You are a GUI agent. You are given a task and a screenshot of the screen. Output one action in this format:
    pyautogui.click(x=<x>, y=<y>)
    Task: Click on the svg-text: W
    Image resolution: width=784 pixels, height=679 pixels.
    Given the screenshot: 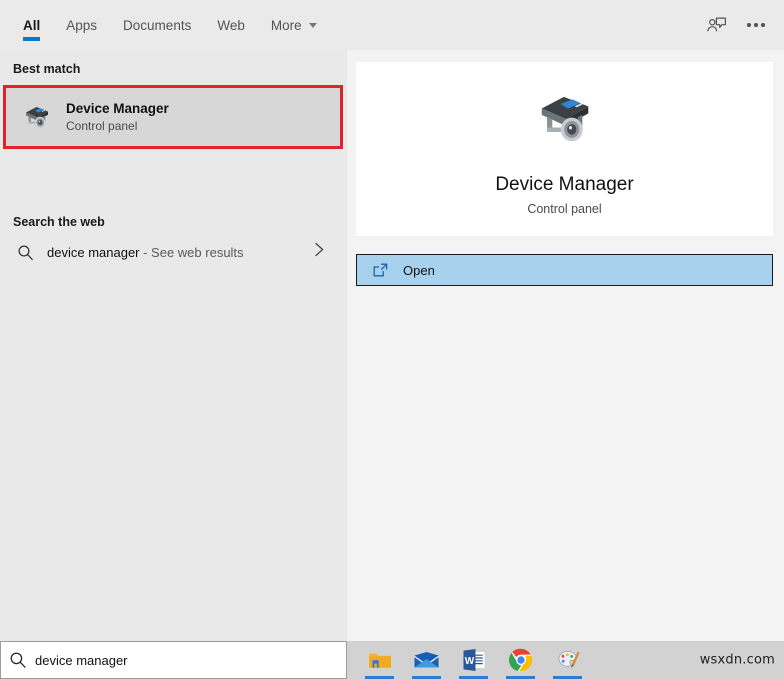 What is the action you would take?
    pyautogui.click(x=469, y=661)
    